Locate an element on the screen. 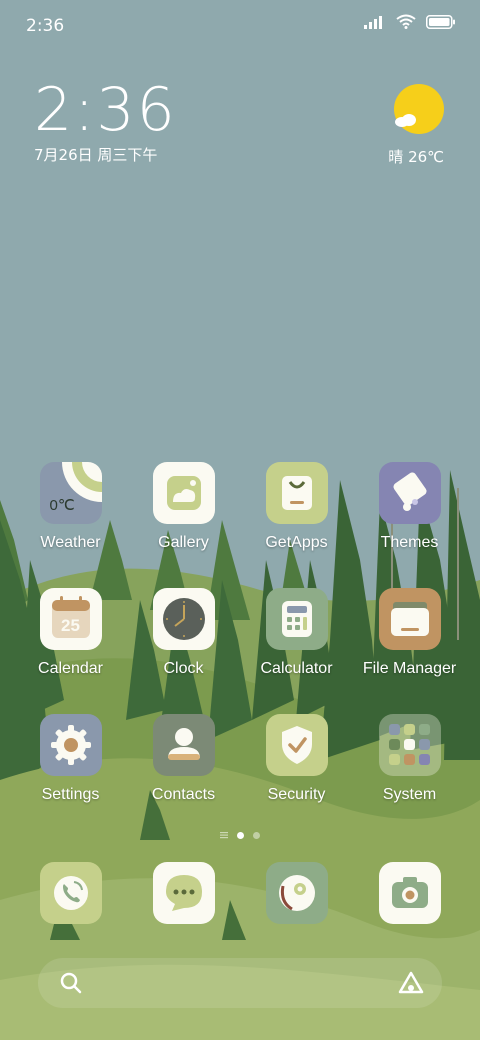 The height and width of the screenshot is (1040, 480). app-label: Calendar is located at coordinates (70, 668).